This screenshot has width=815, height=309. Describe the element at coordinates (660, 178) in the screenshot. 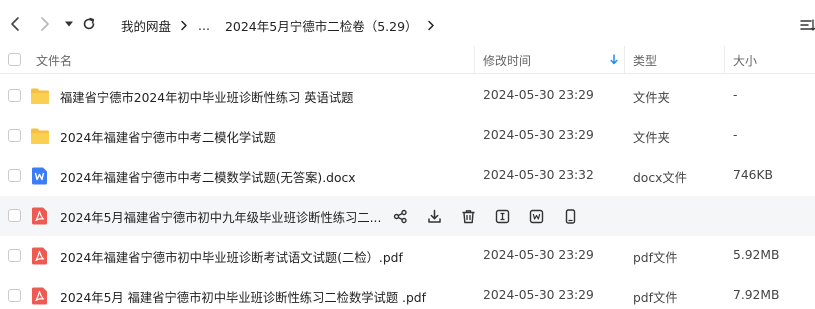

I see `file-type: docx文件` at that location.